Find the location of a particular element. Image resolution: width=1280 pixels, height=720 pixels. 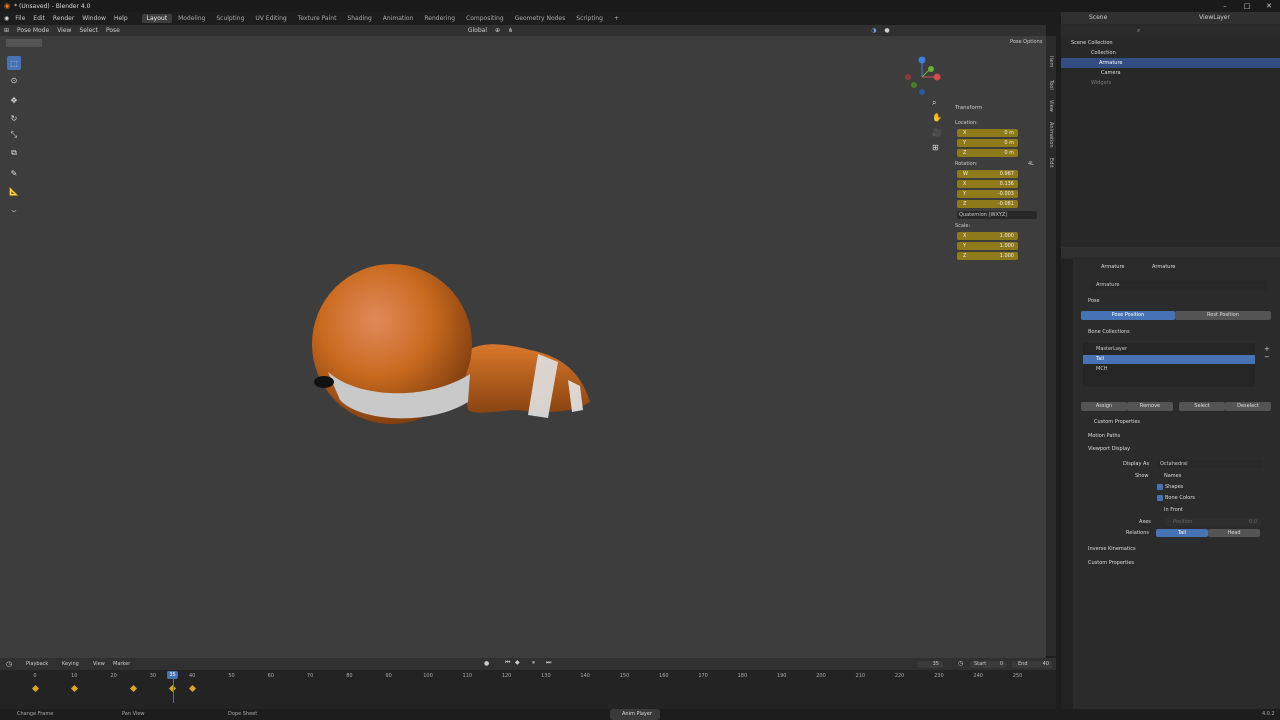

armature-name-field: Armature is located at coordinates (1179, 285).